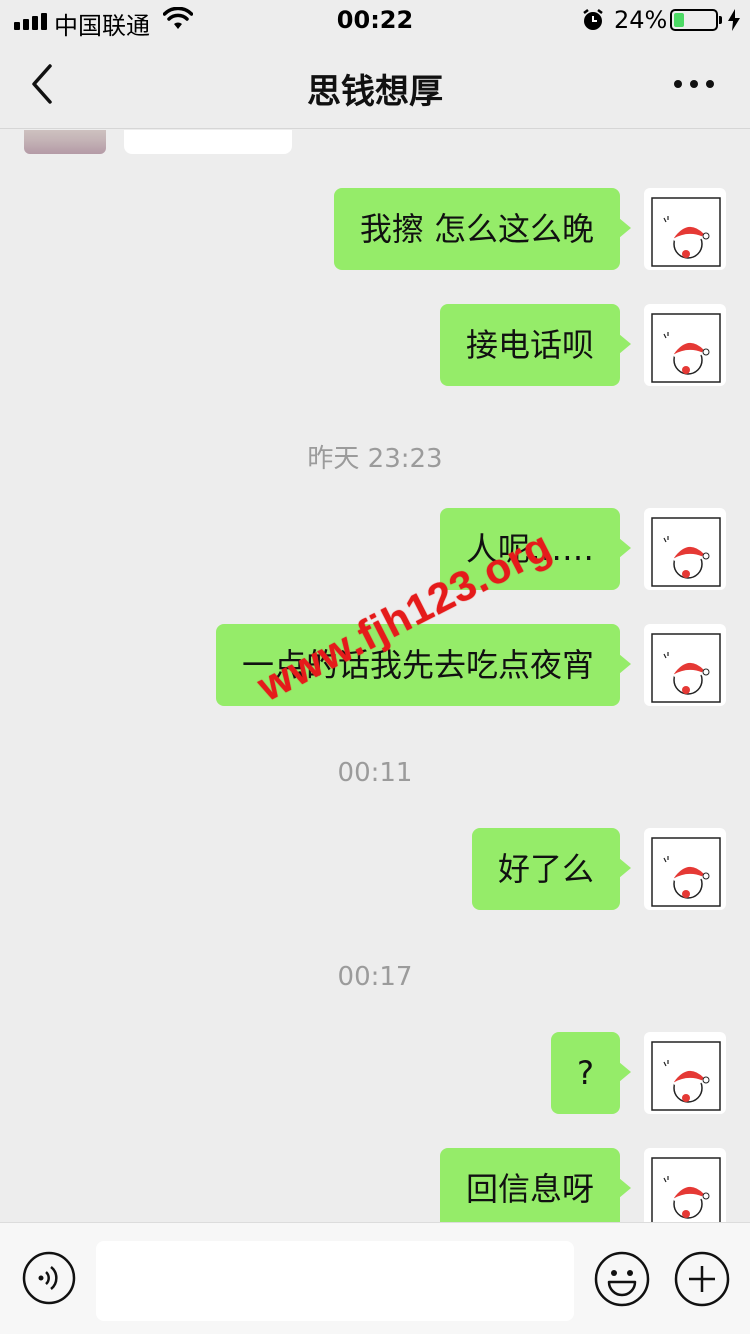 The image size is (750, 1334). What do you see at coordinates (734, 20) in the screenshot?
I see `charging-icon` at bounding box center [734, 20].